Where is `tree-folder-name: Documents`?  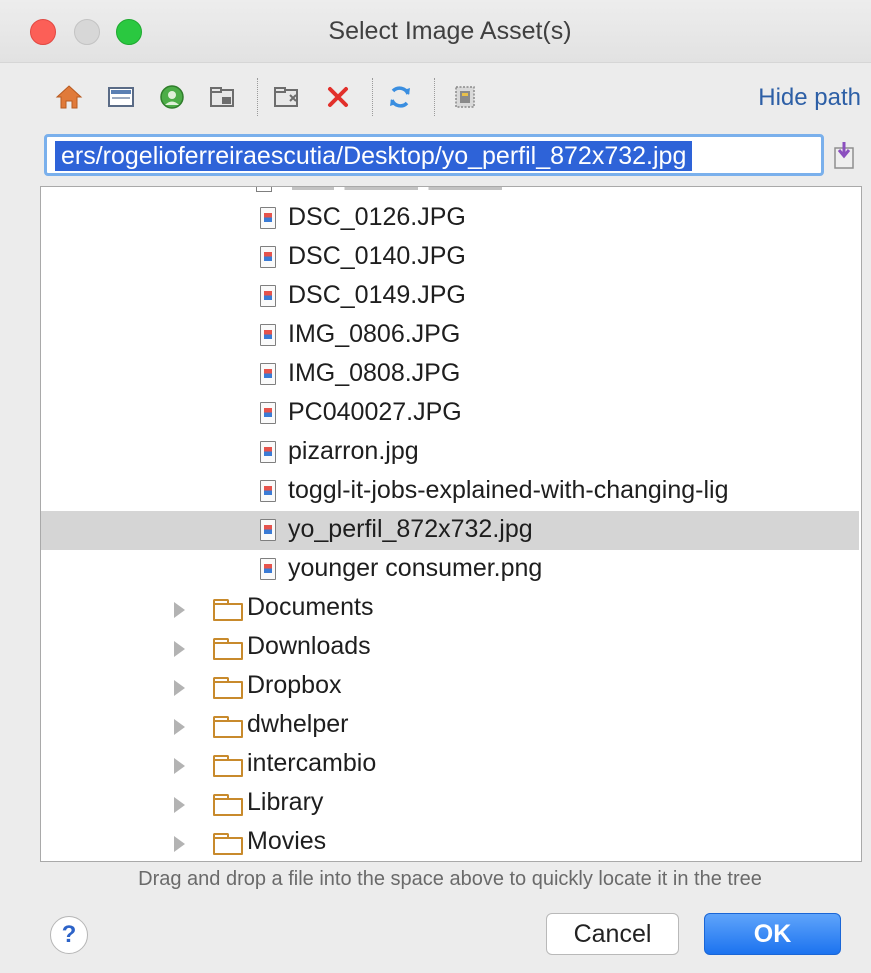 tree-folder-name: Documents is located at coordinates (310, 607).